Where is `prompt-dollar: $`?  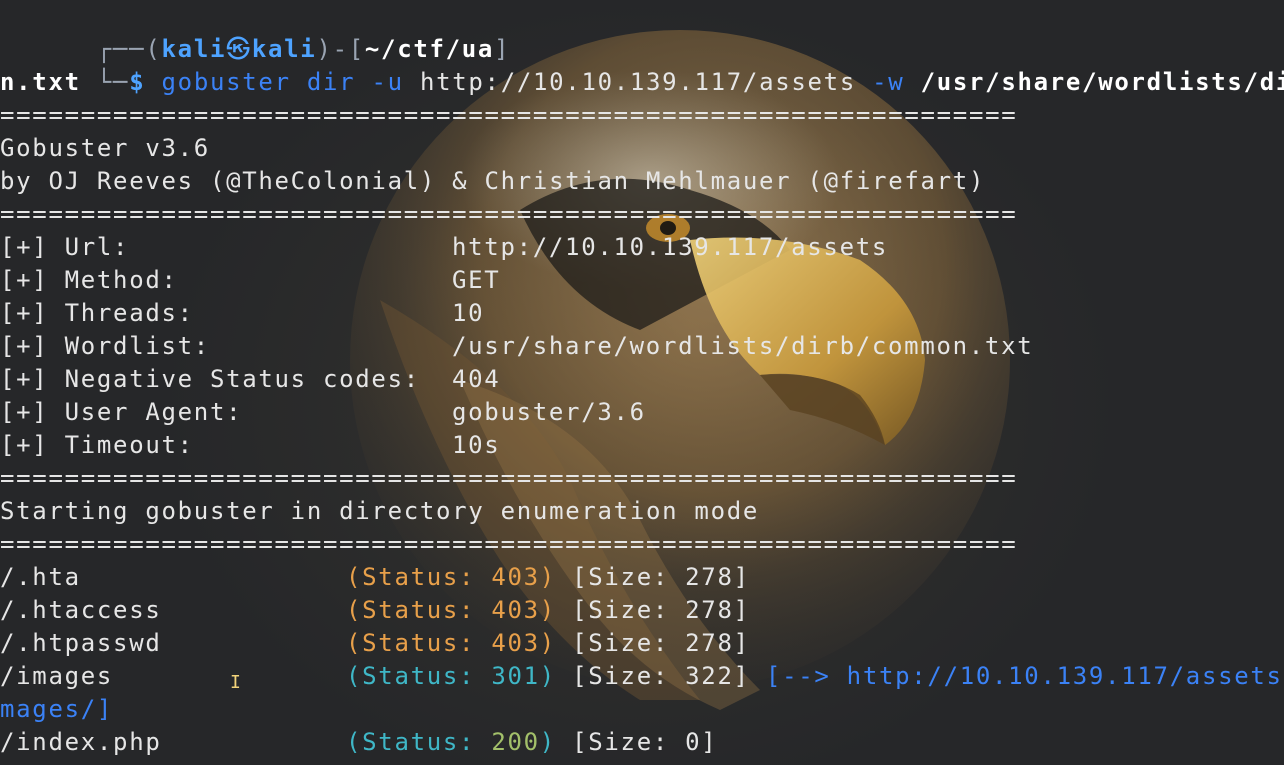
prompt-dollar: $ is located at coordinates (137, 82).